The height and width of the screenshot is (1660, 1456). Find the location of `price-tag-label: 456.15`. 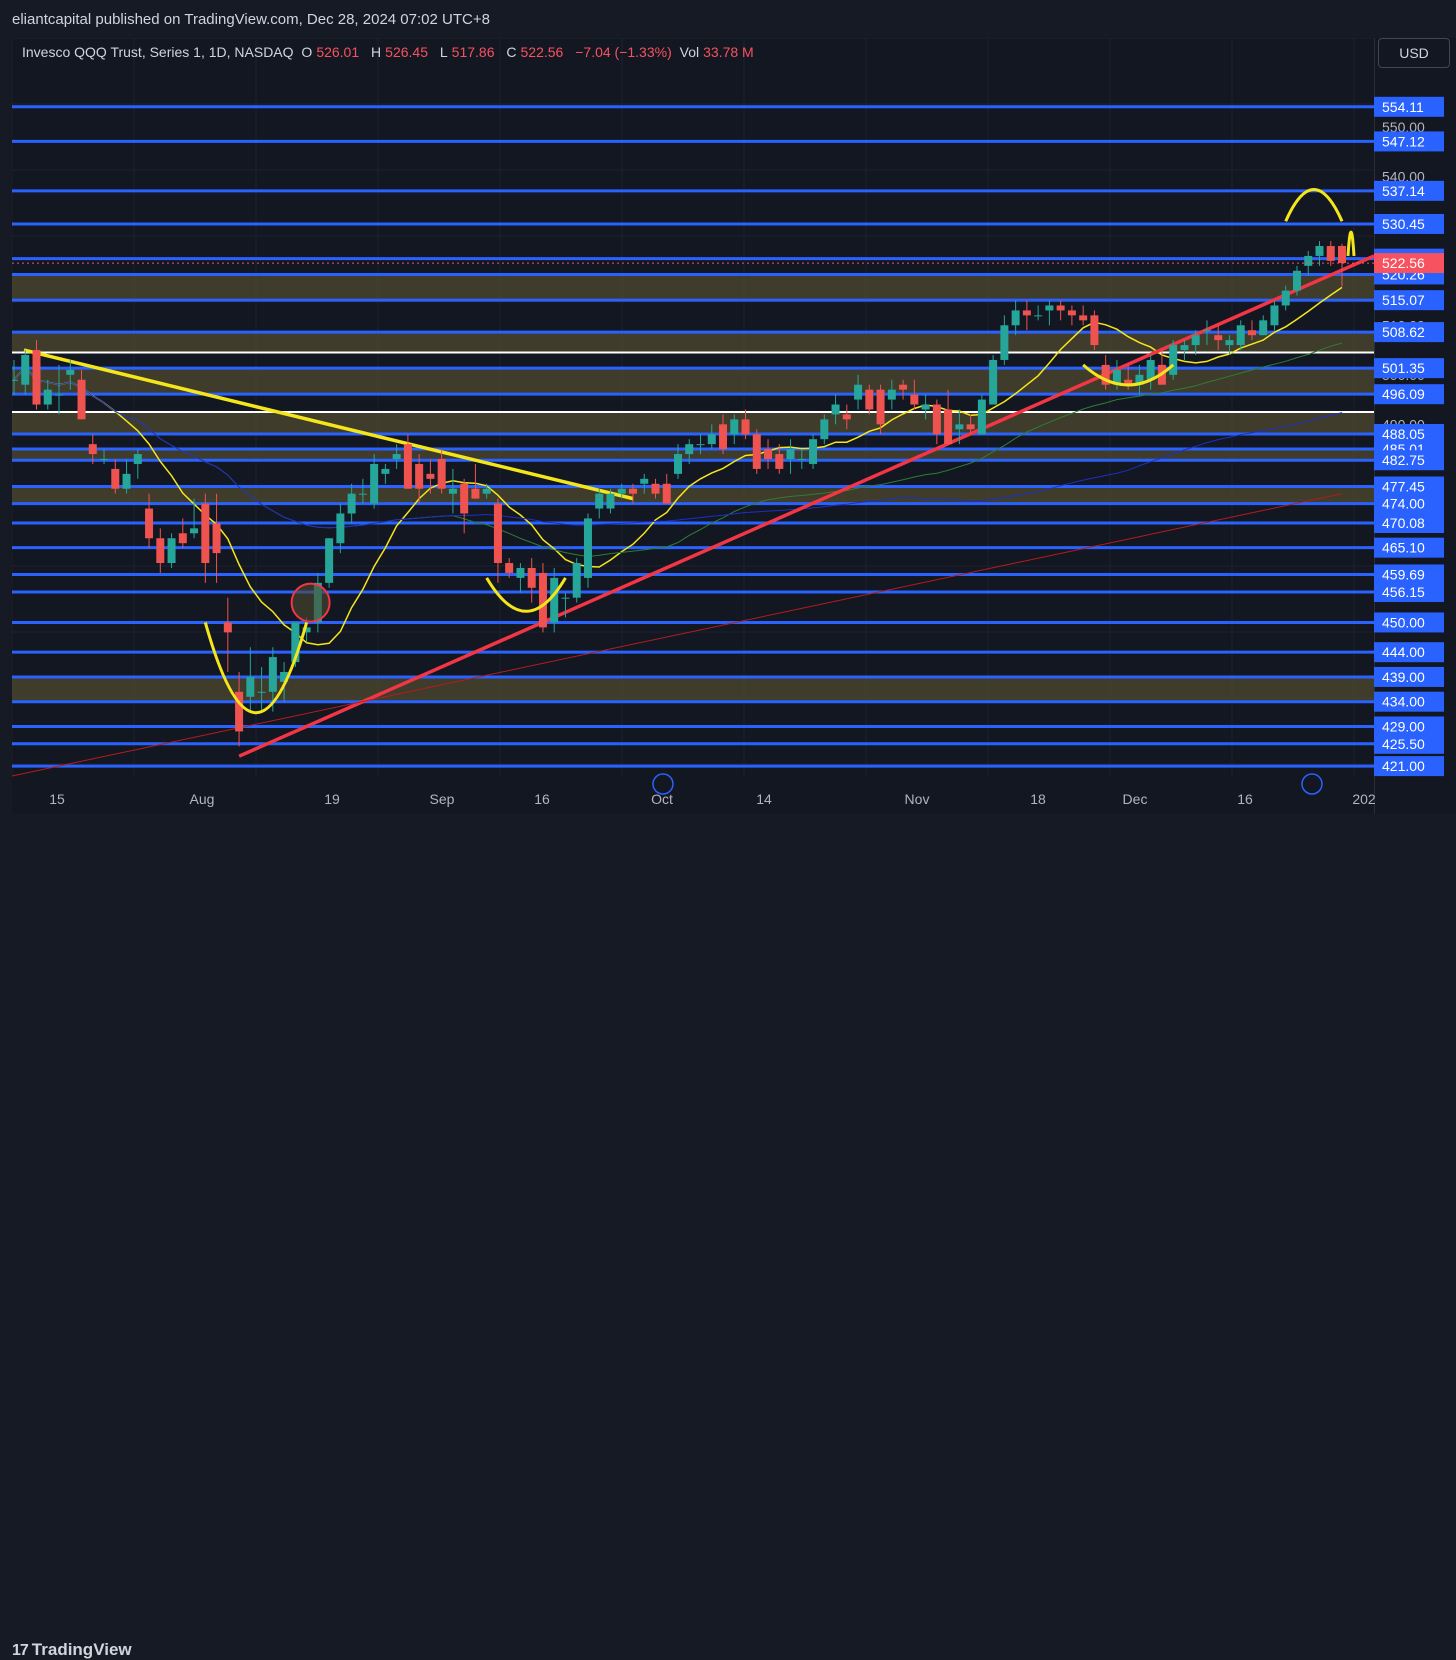

price-tag-label: 456.15 is located at coordinates (1403, 592).